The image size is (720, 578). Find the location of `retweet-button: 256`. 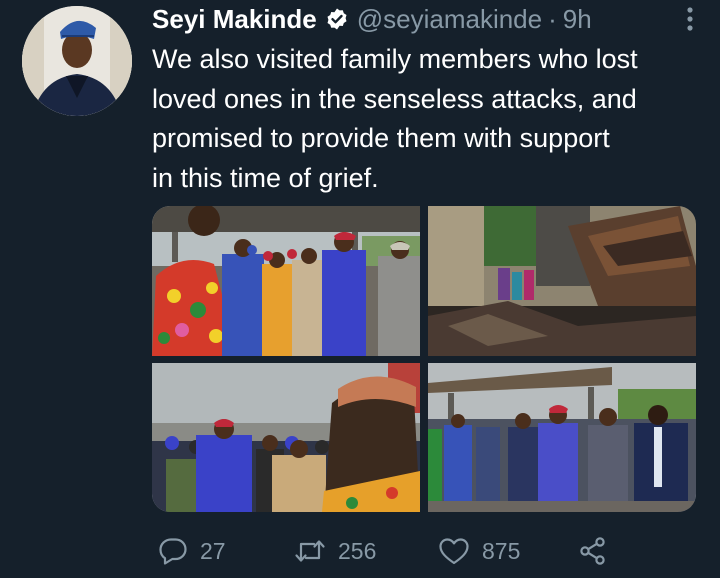

retweet-button: 256 is located at coordinates (335, 551).